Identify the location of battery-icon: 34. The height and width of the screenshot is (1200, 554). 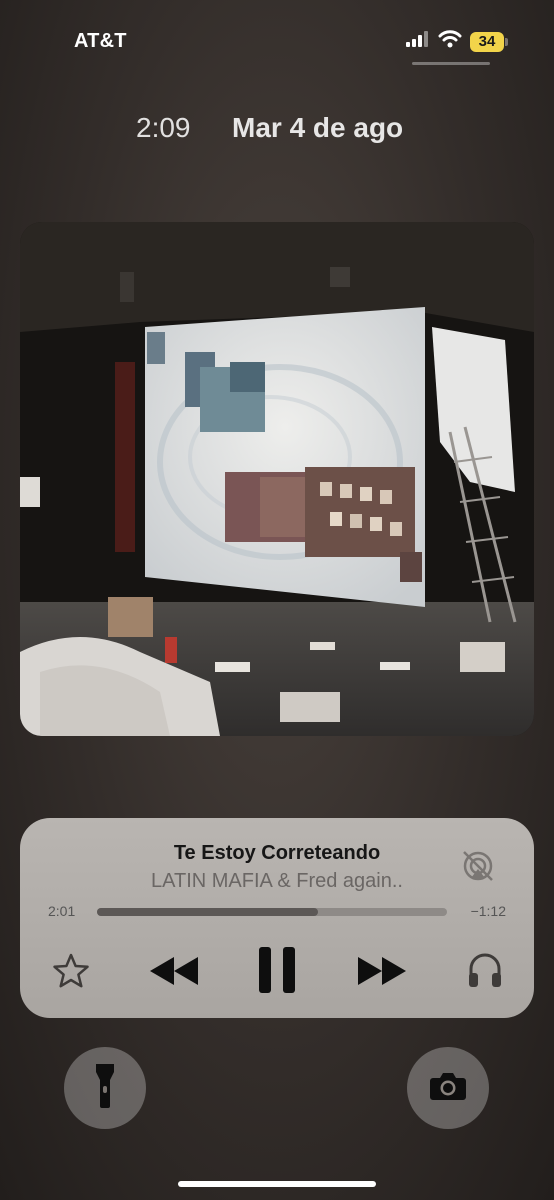
(489, 41).